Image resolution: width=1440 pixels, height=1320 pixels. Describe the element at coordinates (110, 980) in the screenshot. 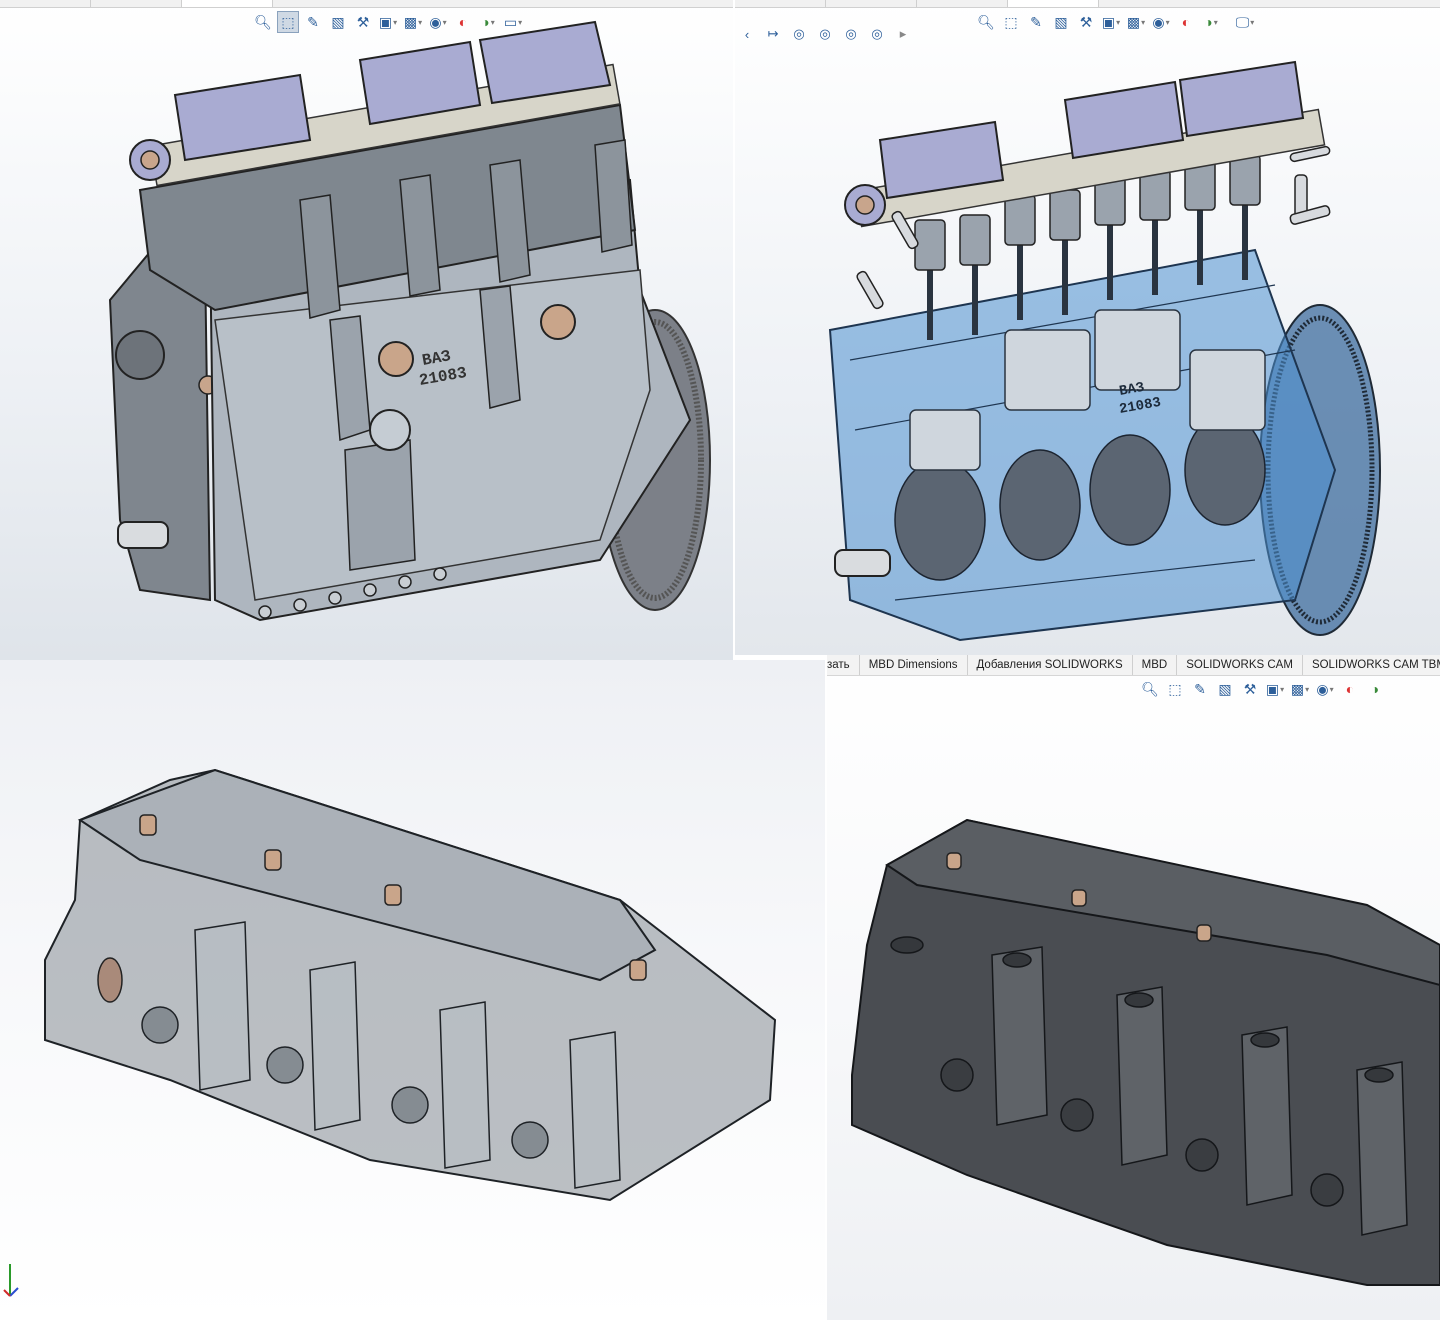

I see `brass-insert` at that location.